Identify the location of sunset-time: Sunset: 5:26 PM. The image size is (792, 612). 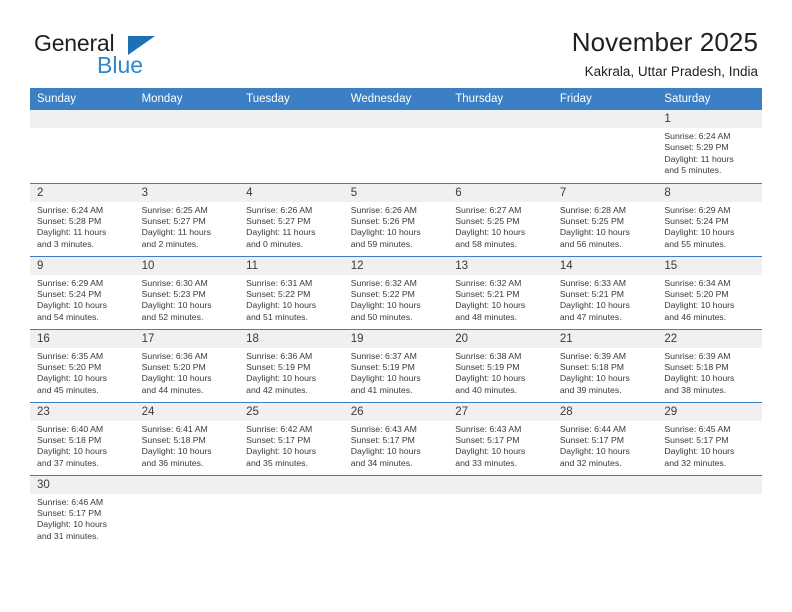
(382, 220).